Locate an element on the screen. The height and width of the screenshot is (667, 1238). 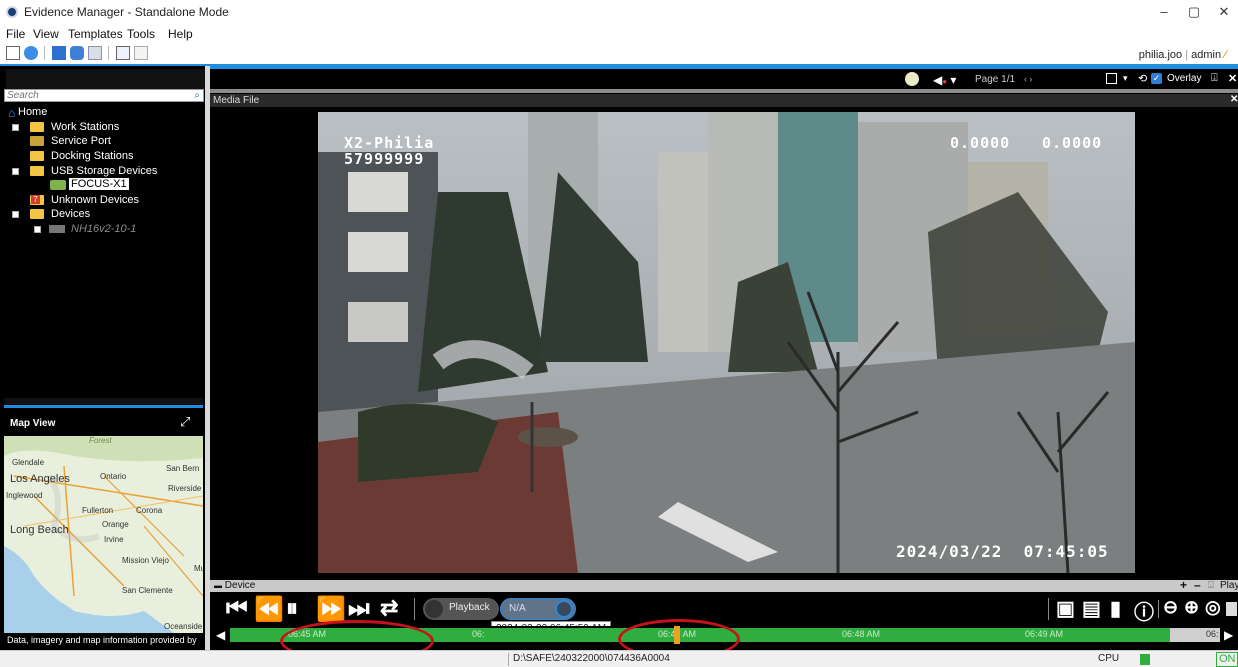
device-tab: ▬ Device is located at coordinates (234, 585).